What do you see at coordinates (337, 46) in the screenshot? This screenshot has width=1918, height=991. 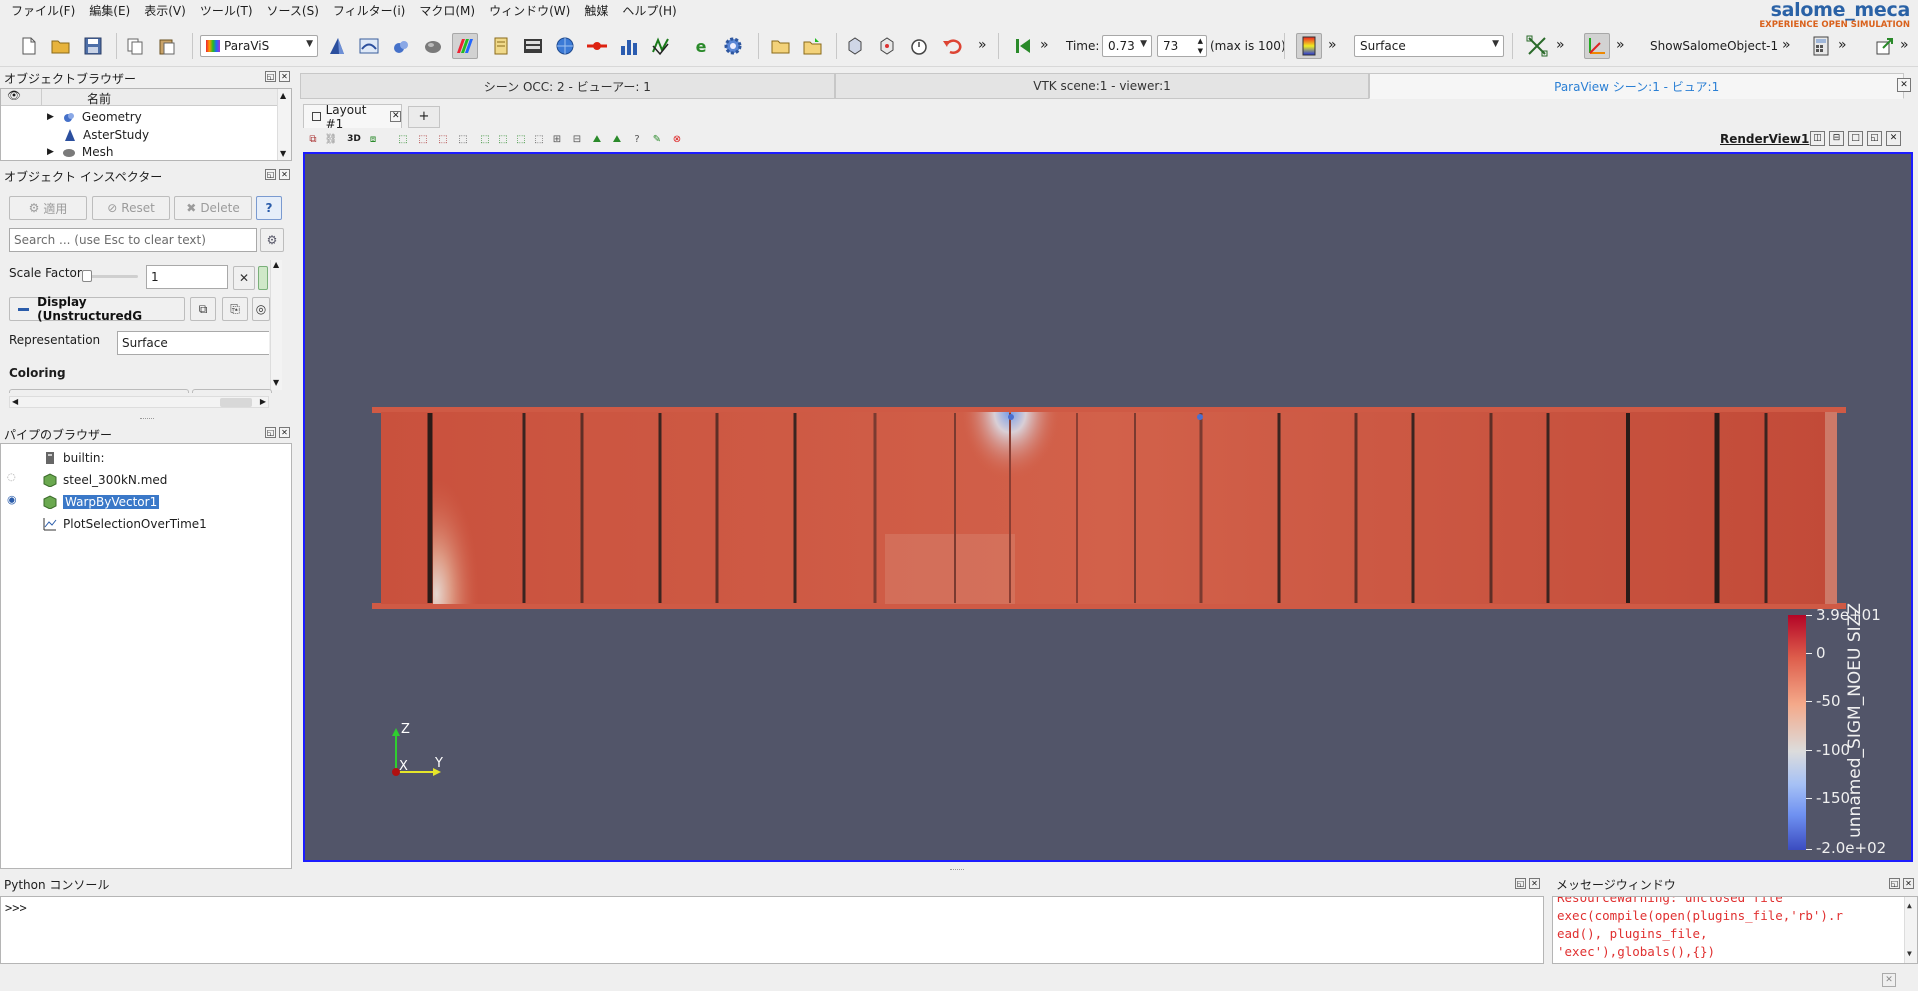 I see `asterstudy-icon` at bounding box center [337, 46].